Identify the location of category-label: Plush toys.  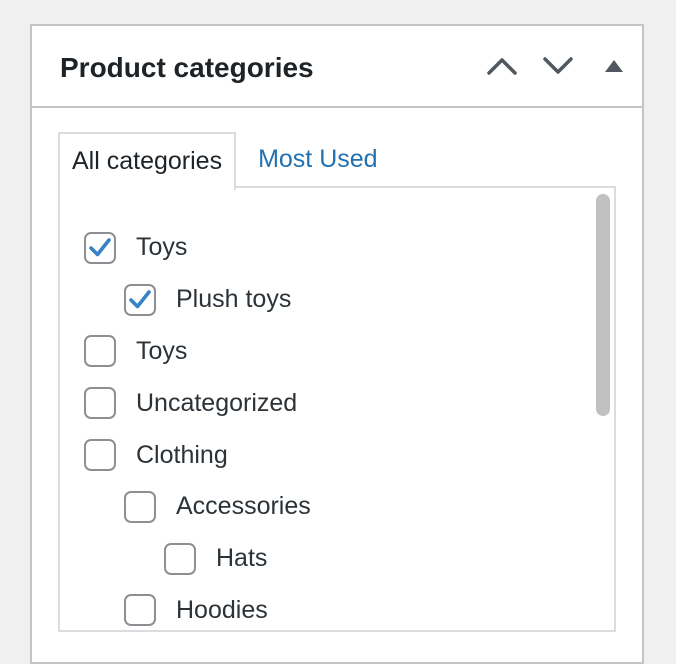
(234, 299).